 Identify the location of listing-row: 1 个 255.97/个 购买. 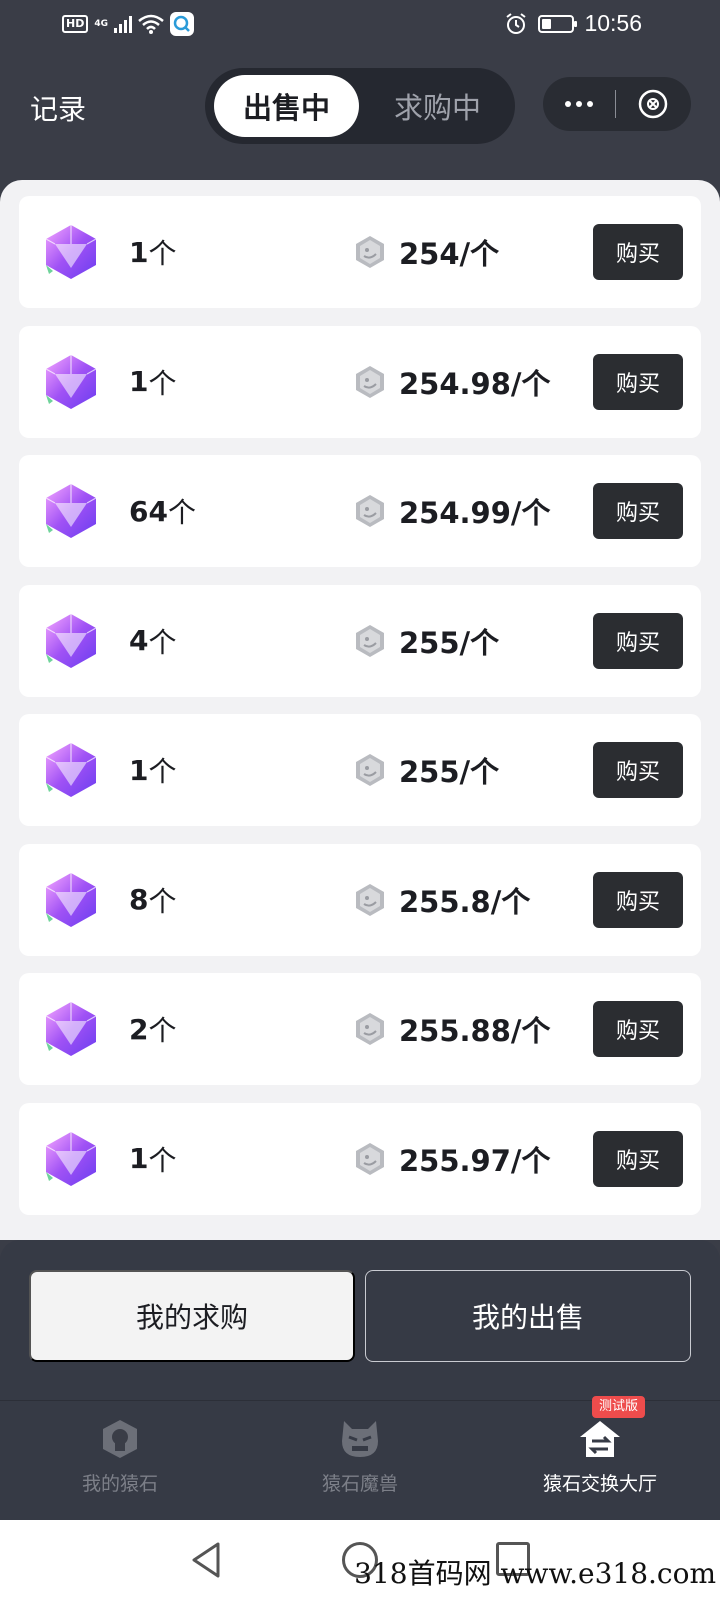
(360, 1158).